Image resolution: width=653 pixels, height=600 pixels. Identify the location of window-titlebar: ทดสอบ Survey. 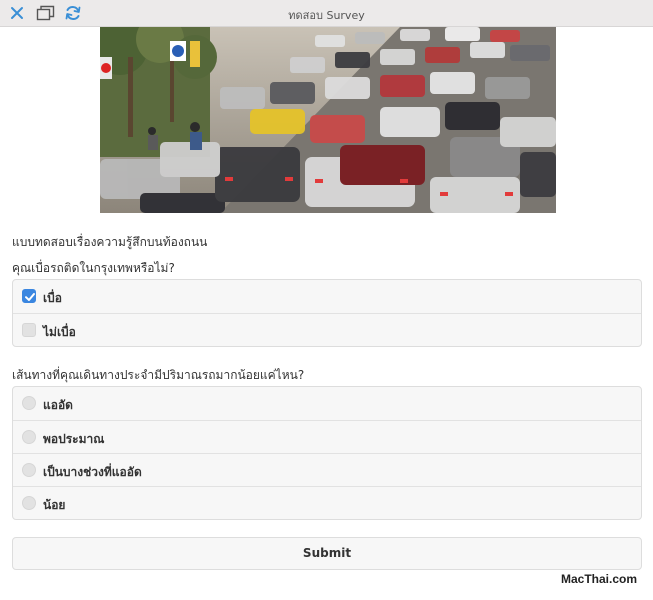
(326, 13).